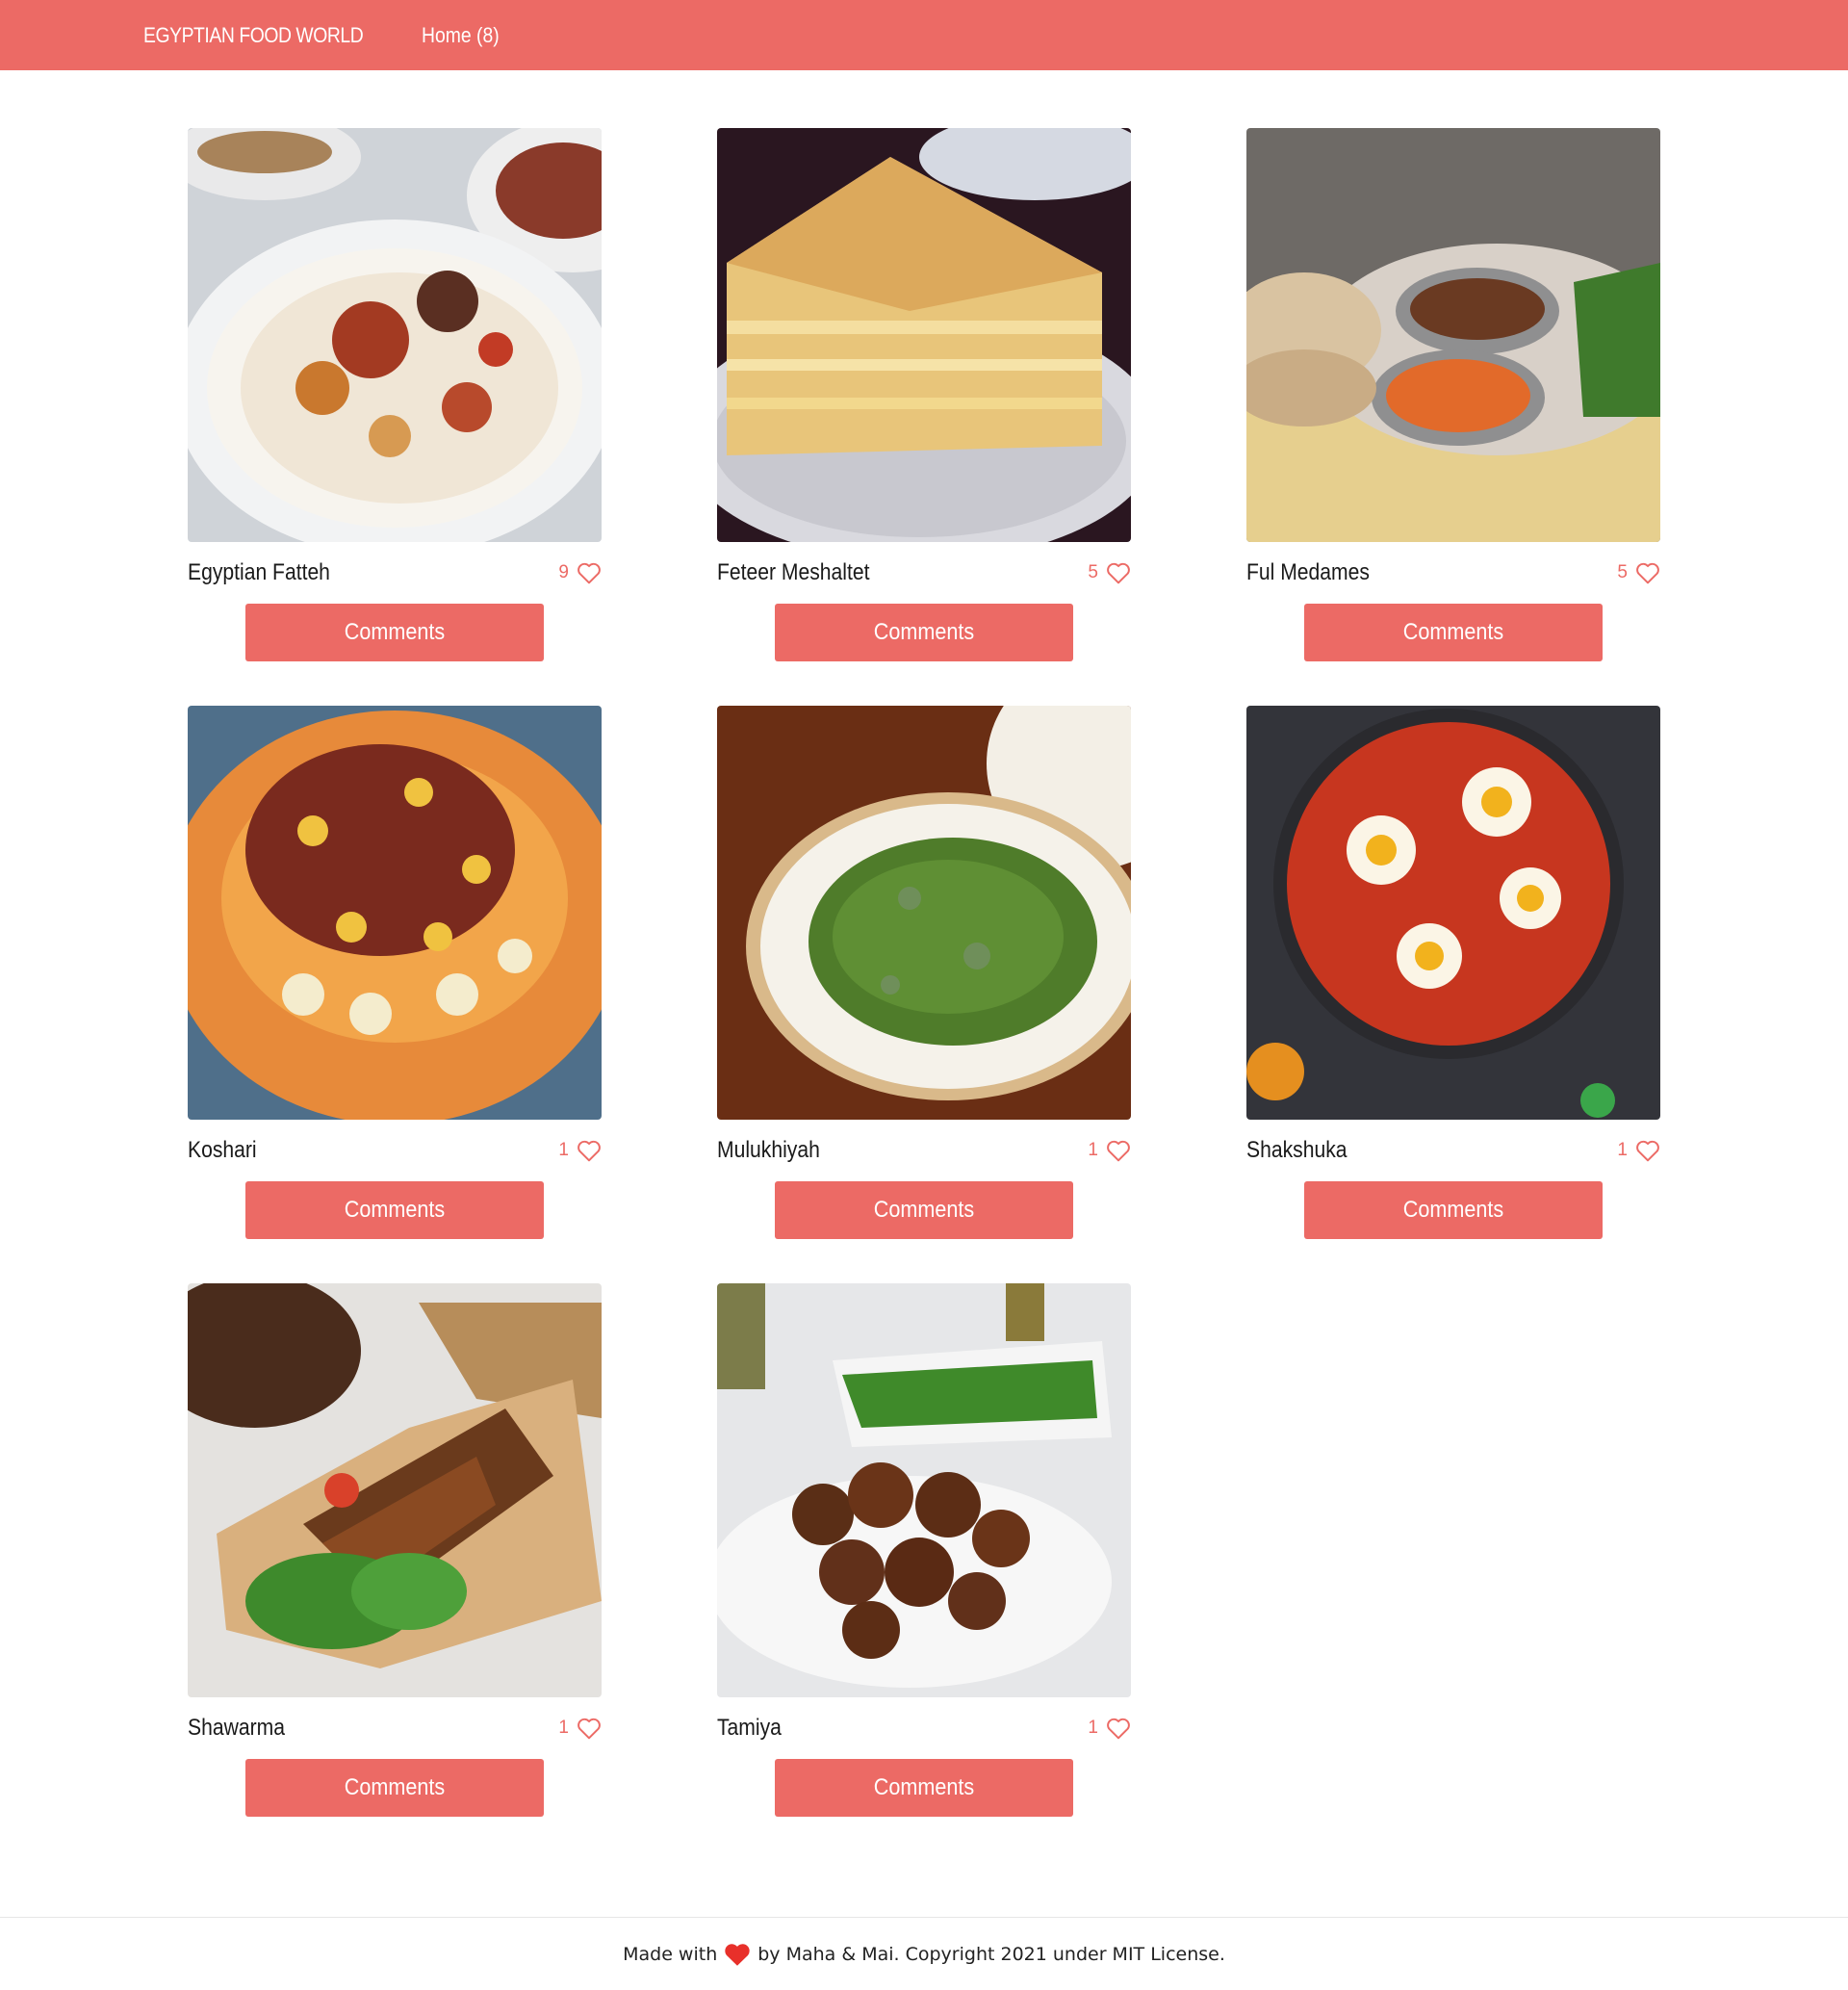 The width and height of the screenshot is (1848, 1990). I want to click on heart-solid-icon, so click(737, 1955).